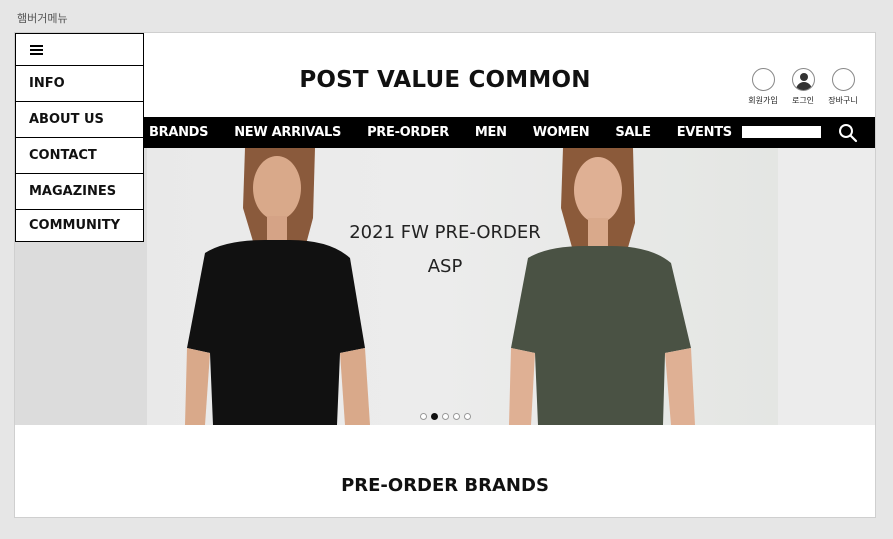 The width and height of the screenshot is (893, 539). I want to click on hero-next-slide-peek, so click(826, 286).